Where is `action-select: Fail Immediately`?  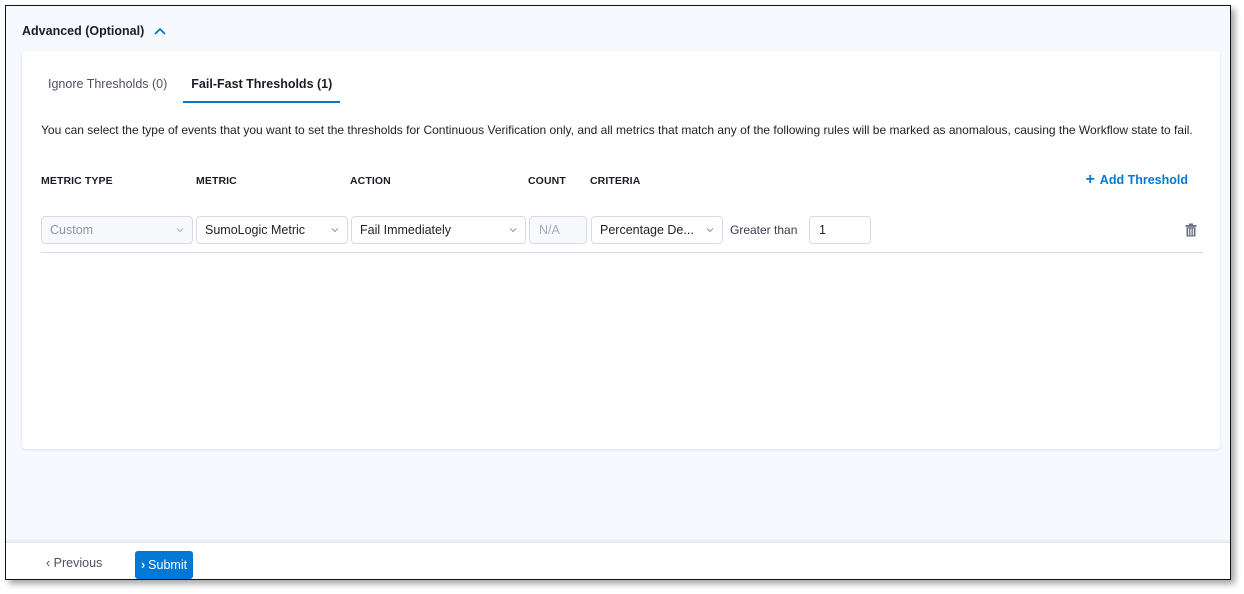 action-select: Fail Immediately is located at coordinates (438, 230).